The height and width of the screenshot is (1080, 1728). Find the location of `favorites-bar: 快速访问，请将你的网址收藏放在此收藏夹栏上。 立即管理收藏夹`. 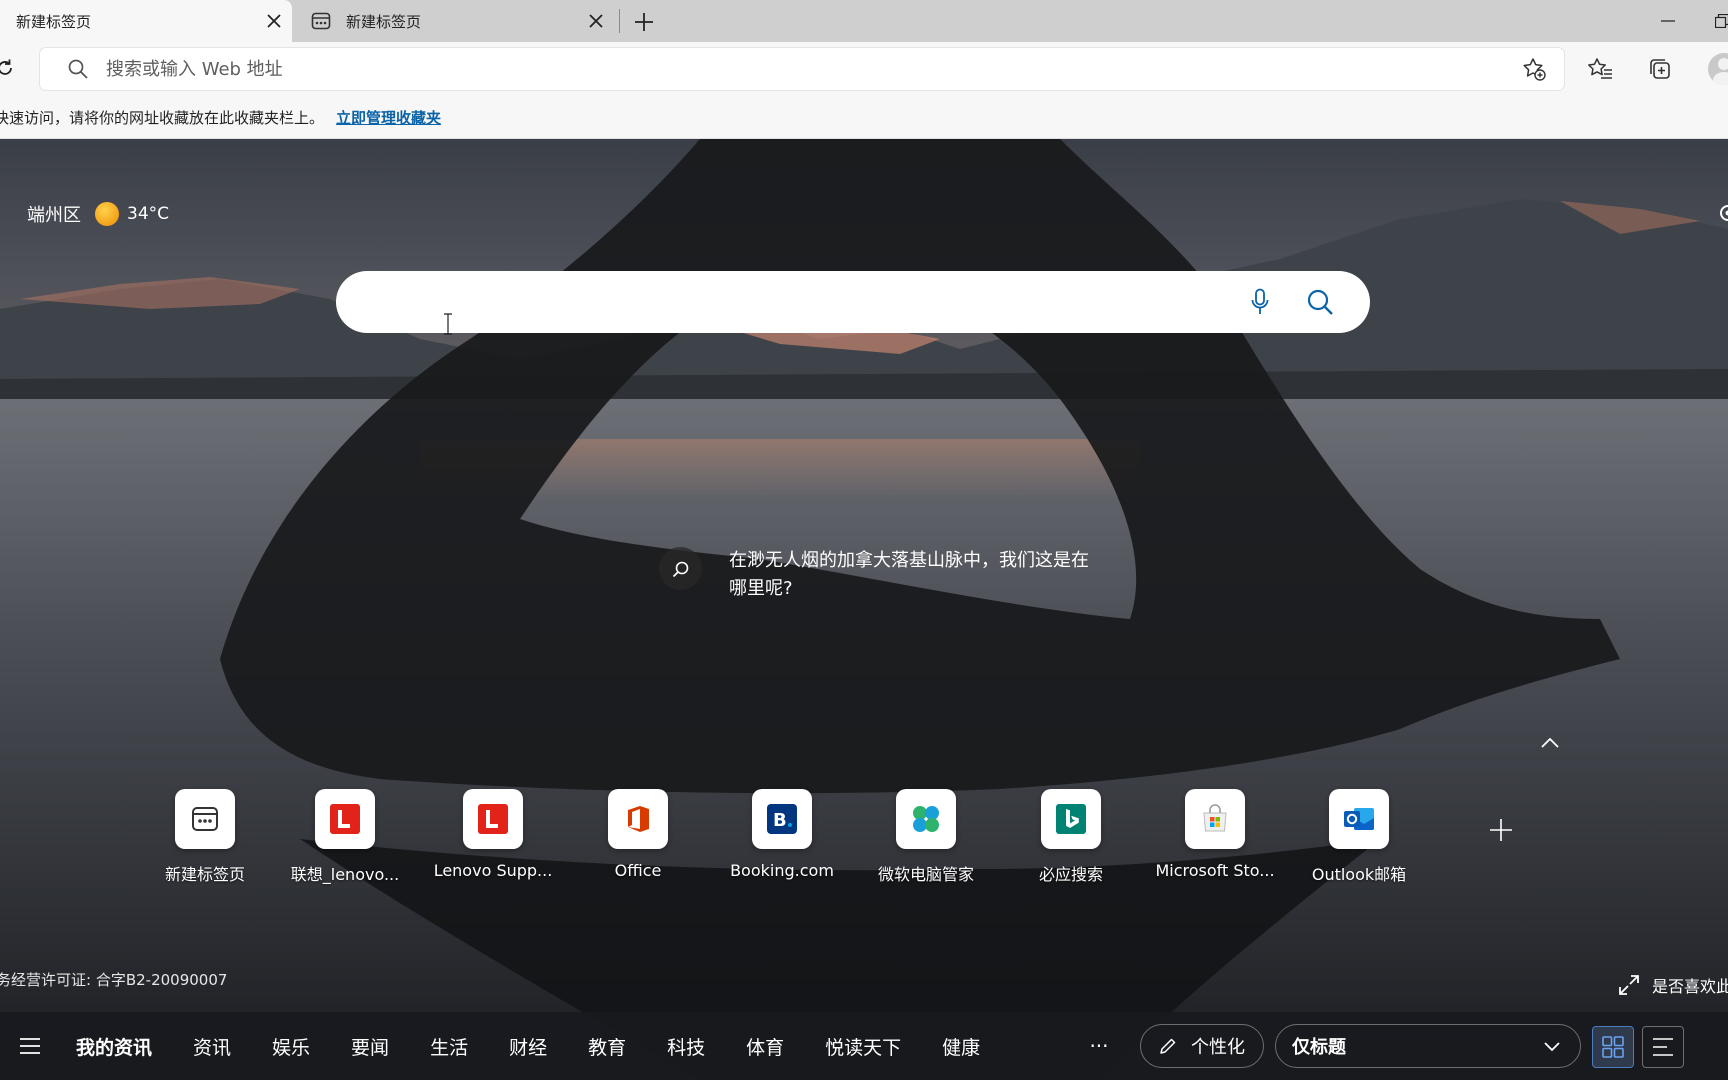

favorites-bar: 快速访问，请将你的网址收藏放在此收藏夹栏上。 立即管理收藏夹 is located at coordinates (864, 117).